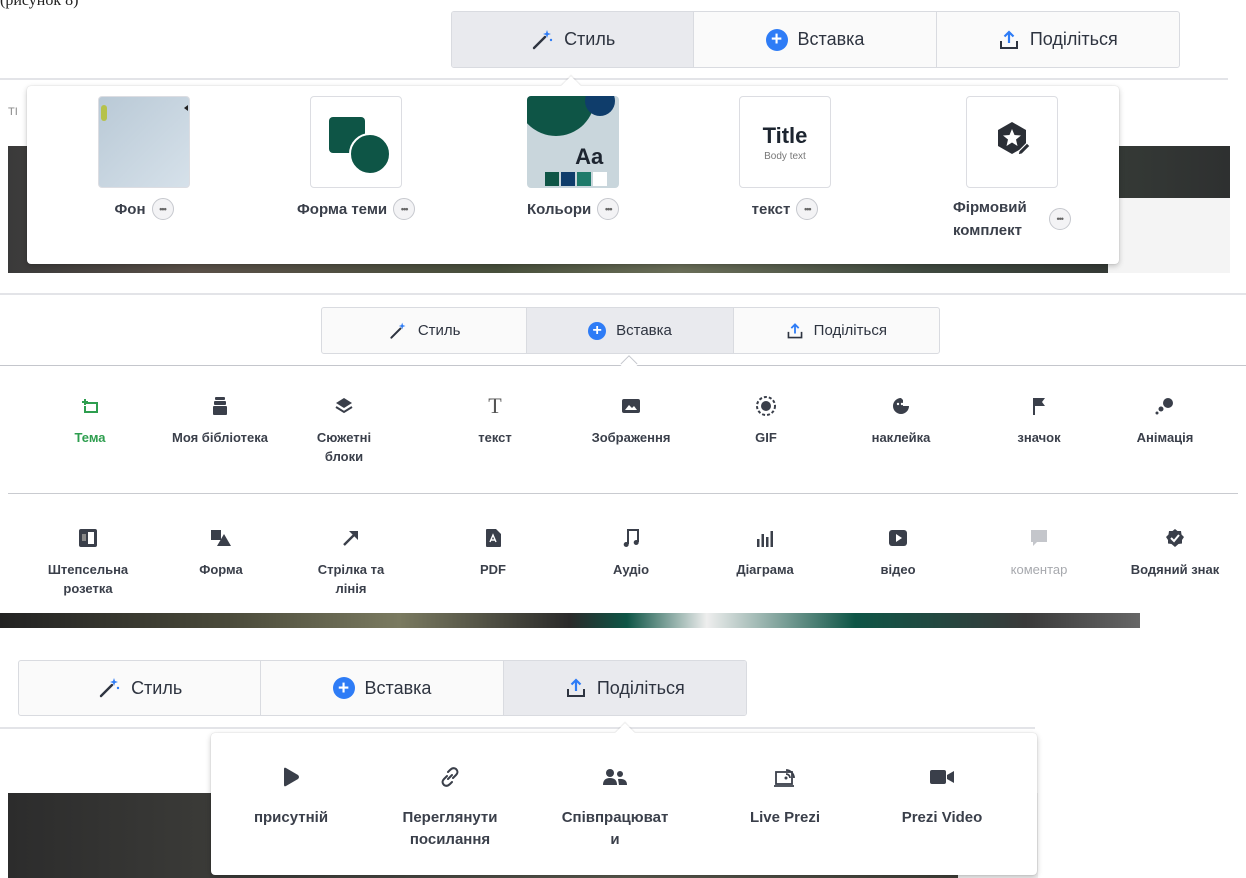 This screenshot has width=1246, height=878. What do you see at coordinates (631, 437) in the screenshot?
I see `insert-item-label: Зображення` at bounding box center [631, 437].